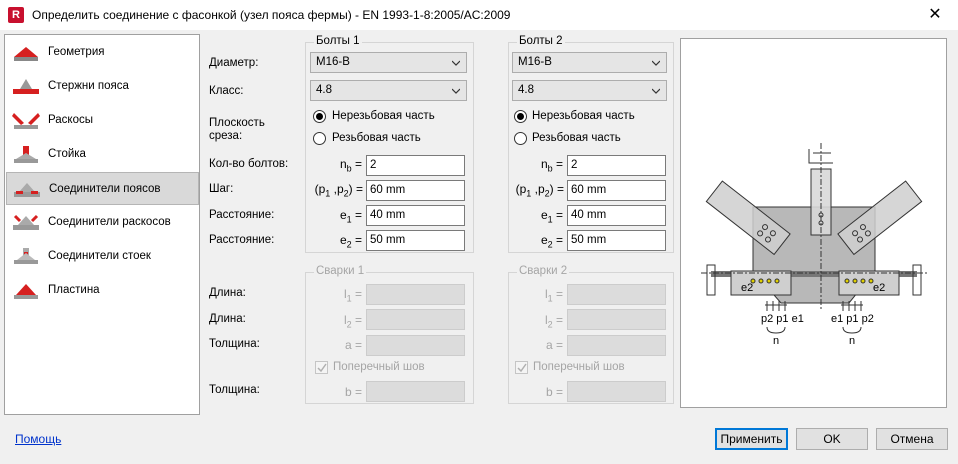 The image size is (958, 464). I want to click on help-link: Помощь, so click(38, 439).